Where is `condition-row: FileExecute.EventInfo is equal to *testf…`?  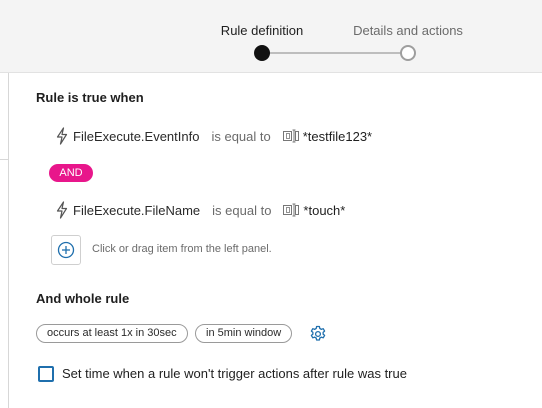 condition-row: FileExecute.EventInfo is equal to *testf… is located at coordinates (213, 136).